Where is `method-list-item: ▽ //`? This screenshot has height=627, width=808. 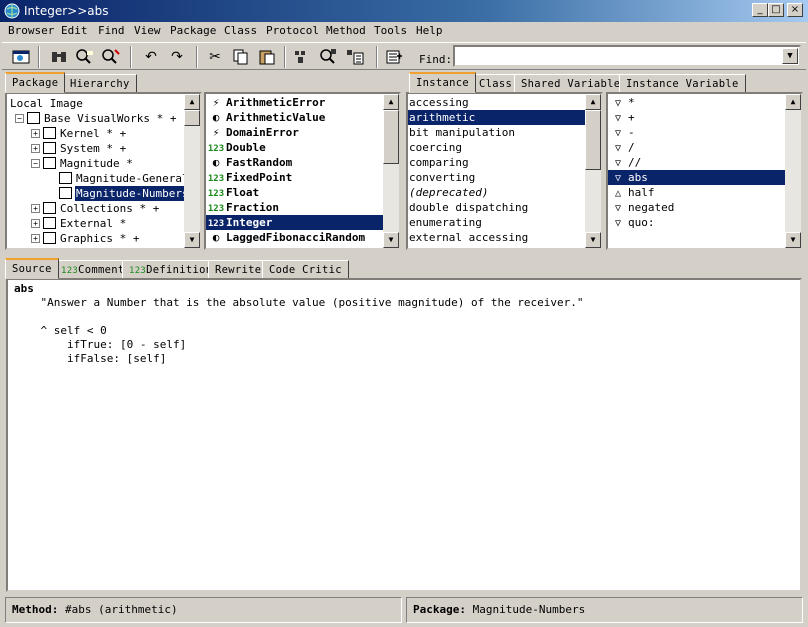 method-list-item: ▽ // is located at coordinates (696, 162).